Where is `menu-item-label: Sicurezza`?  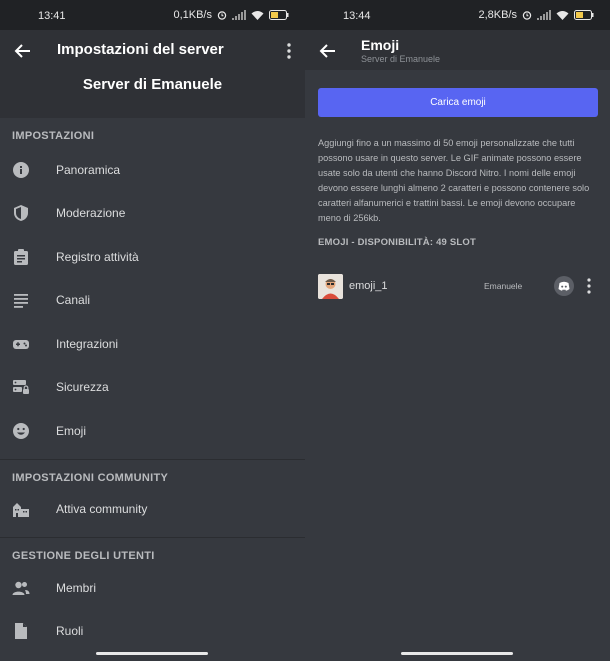 menu-item-label: Sicurezza is located at coordinates (82, 387).